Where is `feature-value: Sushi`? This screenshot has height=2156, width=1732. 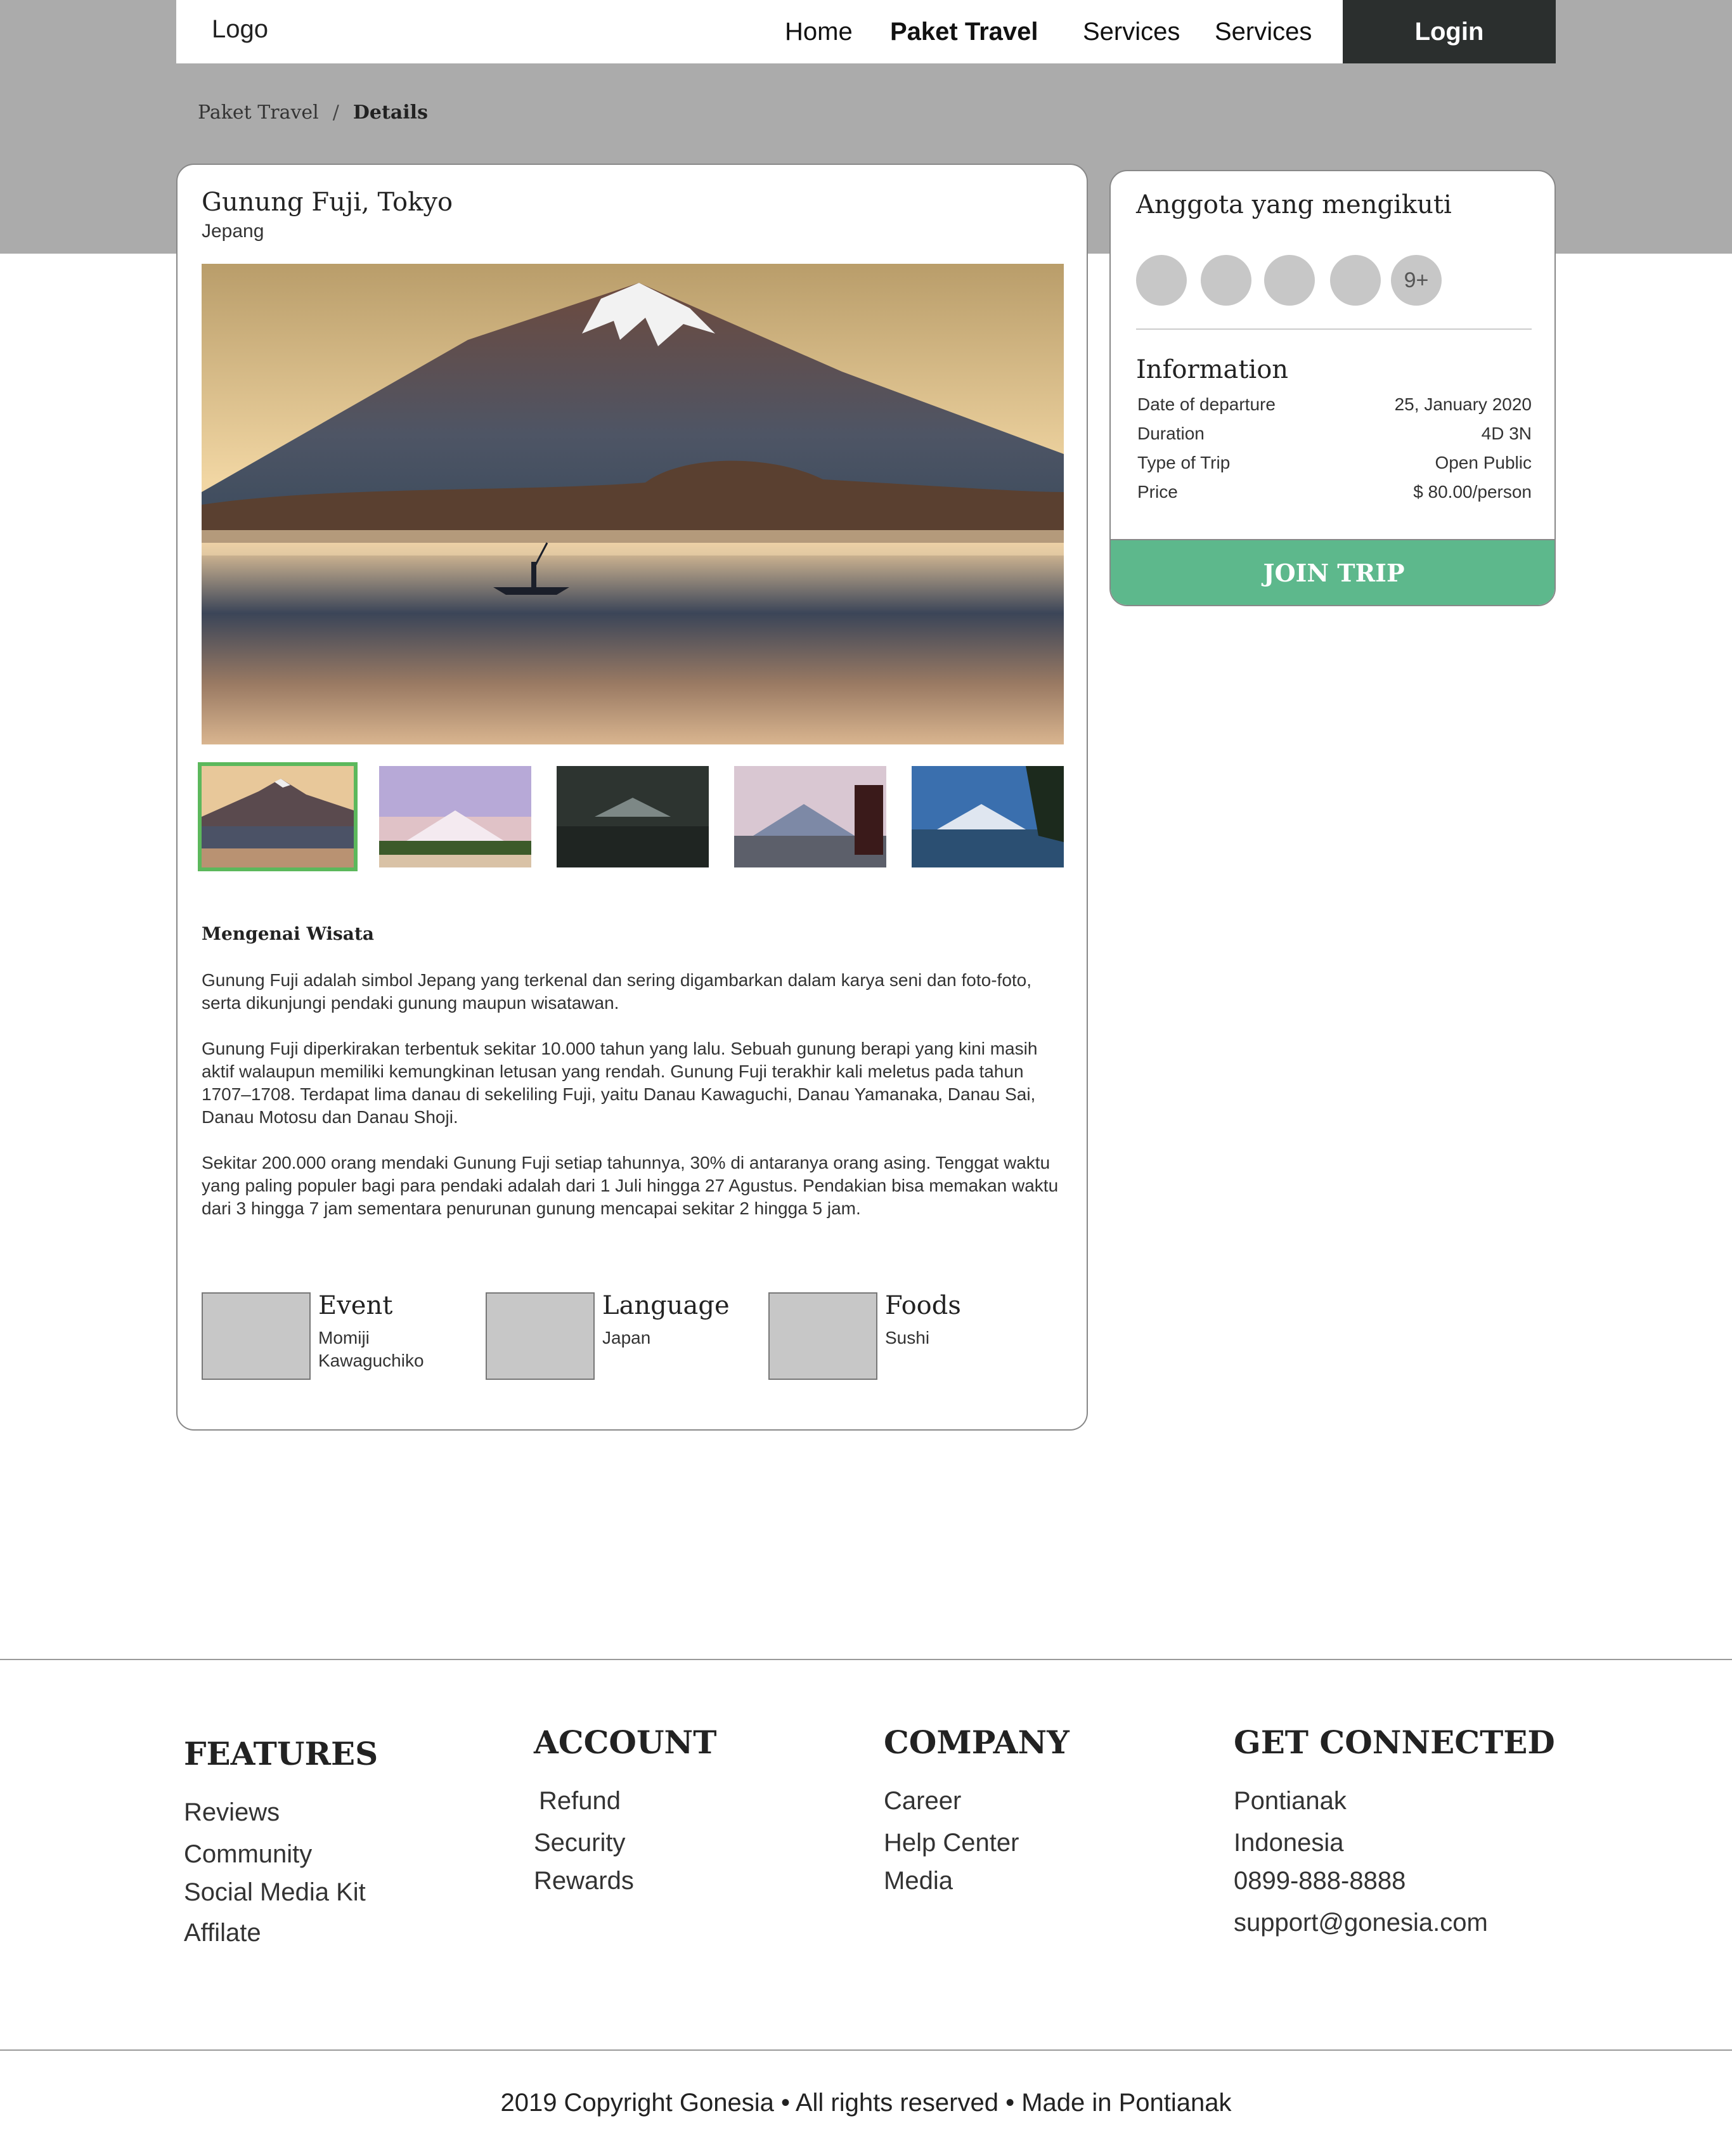
feature-value: Sushi is located at coordinates (908, 1338).